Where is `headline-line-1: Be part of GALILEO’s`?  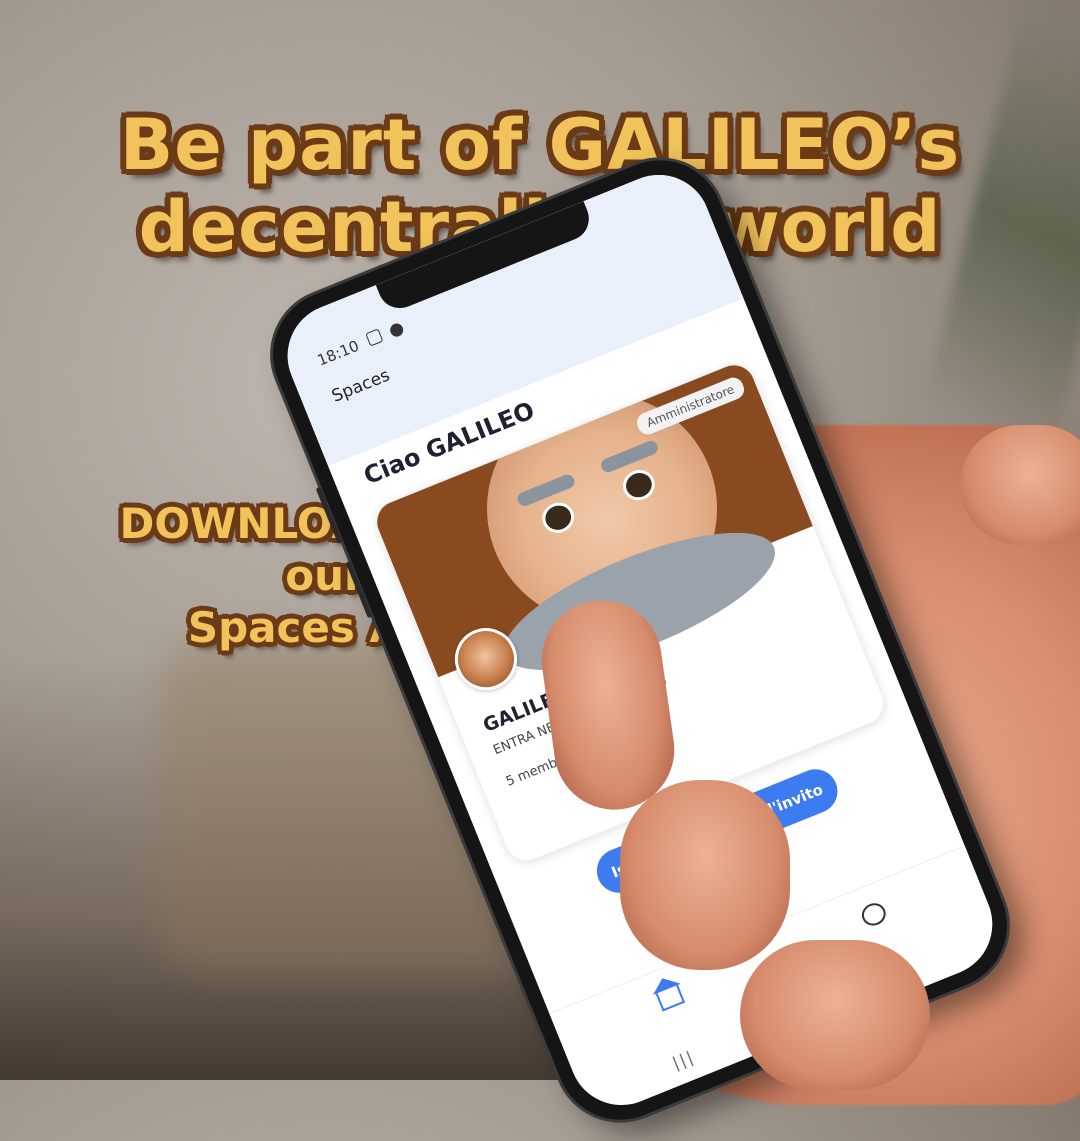
headline-line-1: Be part of GALILEO’s is located at coordinates (540, 145).